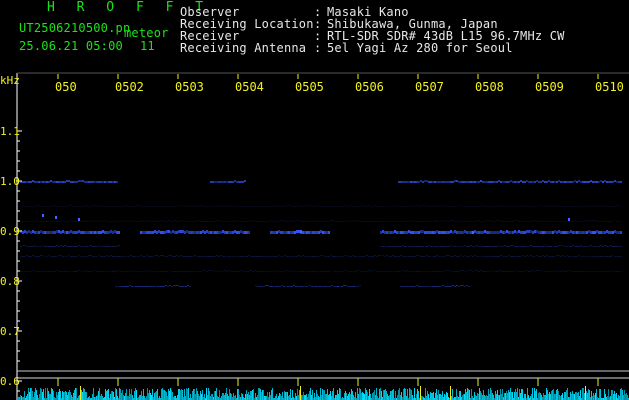 The height and width of the screenshot is (400, 629). What do you see at coordinates (309, 87) in the screenshot?
I see `time-label: 0505` at bounding box center [309, 87].